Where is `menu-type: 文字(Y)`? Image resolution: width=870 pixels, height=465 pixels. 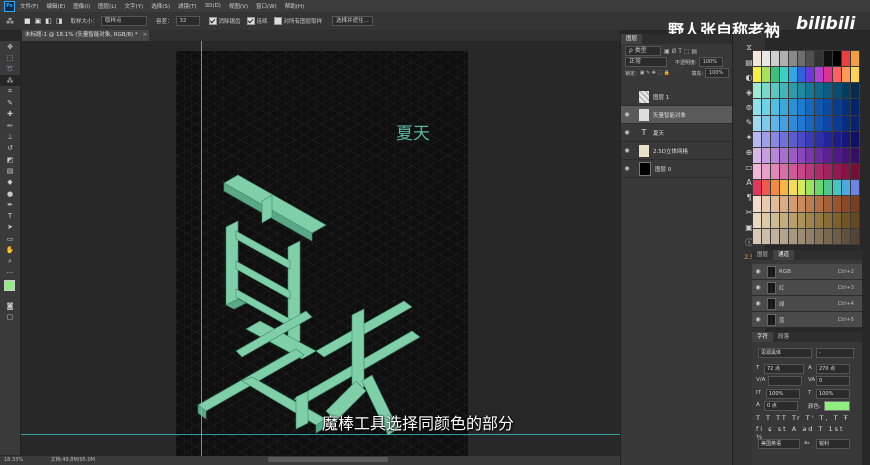
menu-type: 文字(Y) is located at coordinates (134, 6).